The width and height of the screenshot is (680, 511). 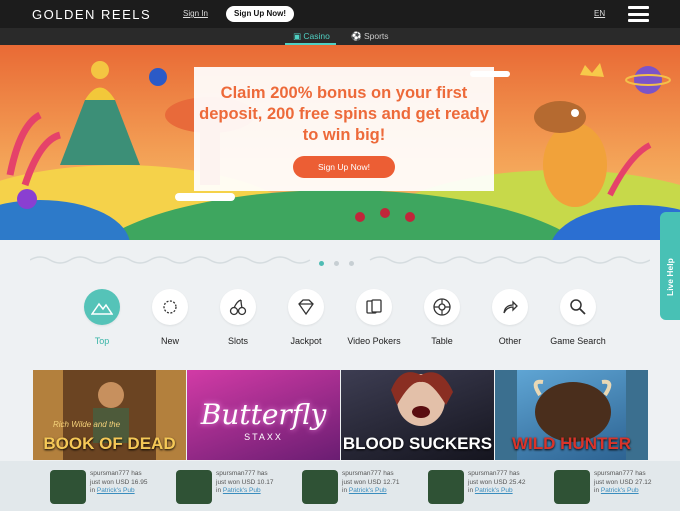 I want to click on roulette-icon, so click(x=442, y=307).